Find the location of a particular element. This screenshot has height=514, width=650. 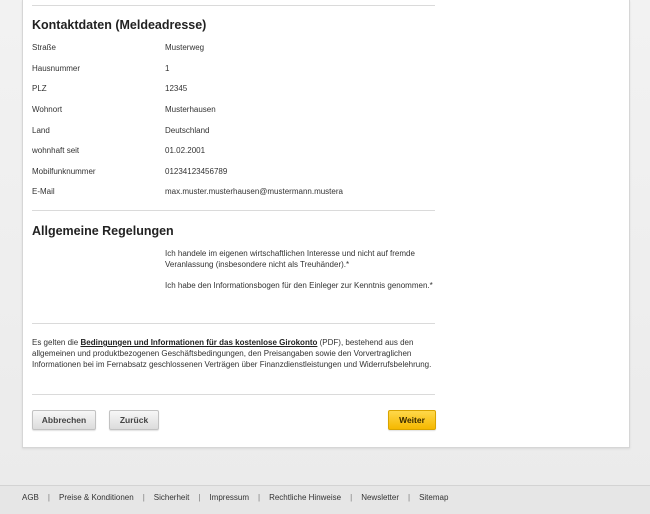

row-label: PLZ is located at coordinates (39, 88).